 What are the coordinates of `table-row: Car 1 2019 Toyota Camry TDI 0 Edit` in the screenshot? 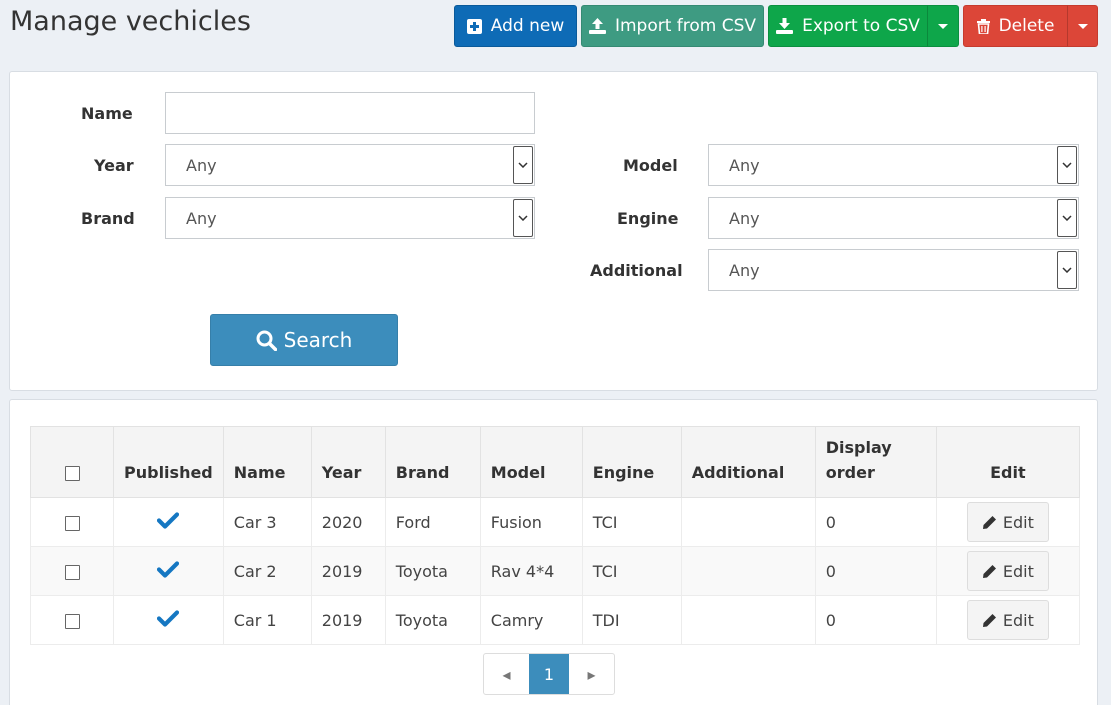 It's located at (555, 620).